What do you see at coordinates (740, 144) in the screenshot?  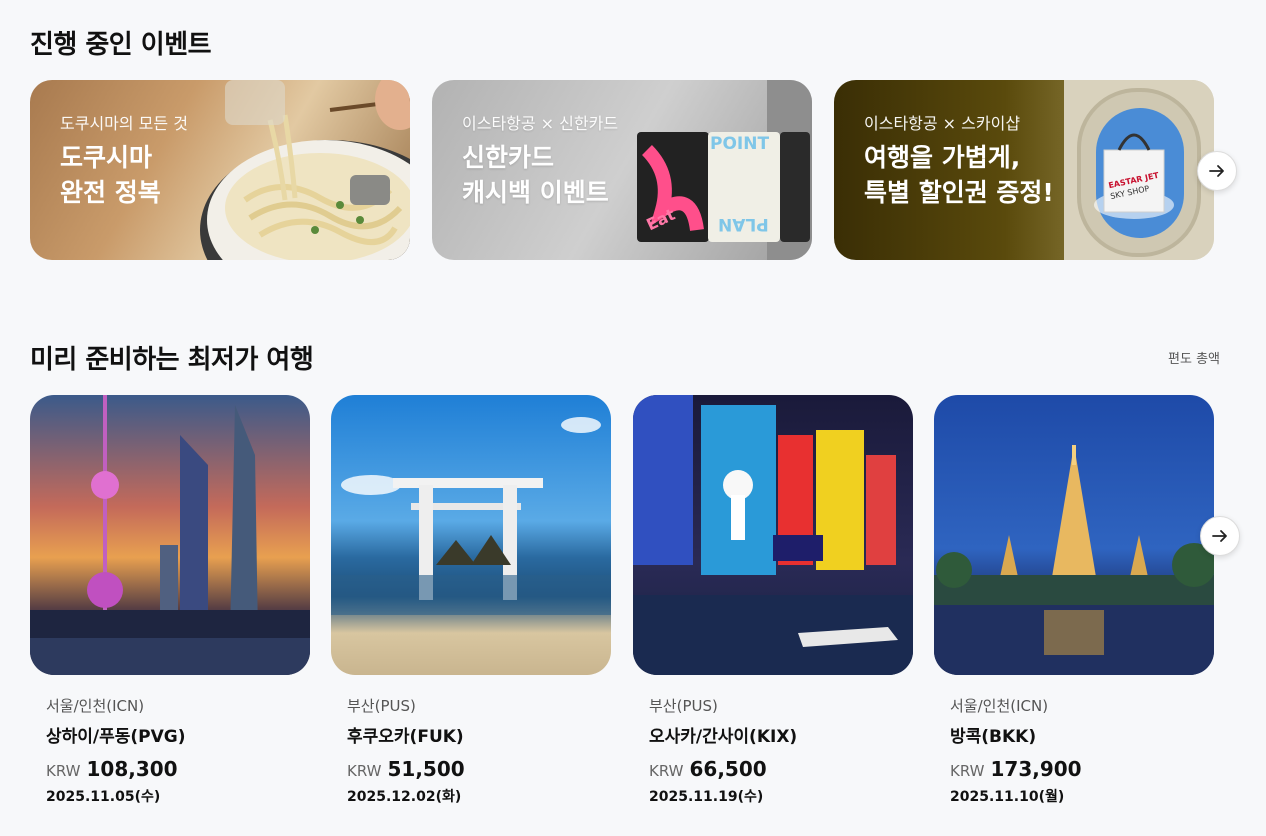 I see `card-art-text: POINT` at bounding box center [740, 144].